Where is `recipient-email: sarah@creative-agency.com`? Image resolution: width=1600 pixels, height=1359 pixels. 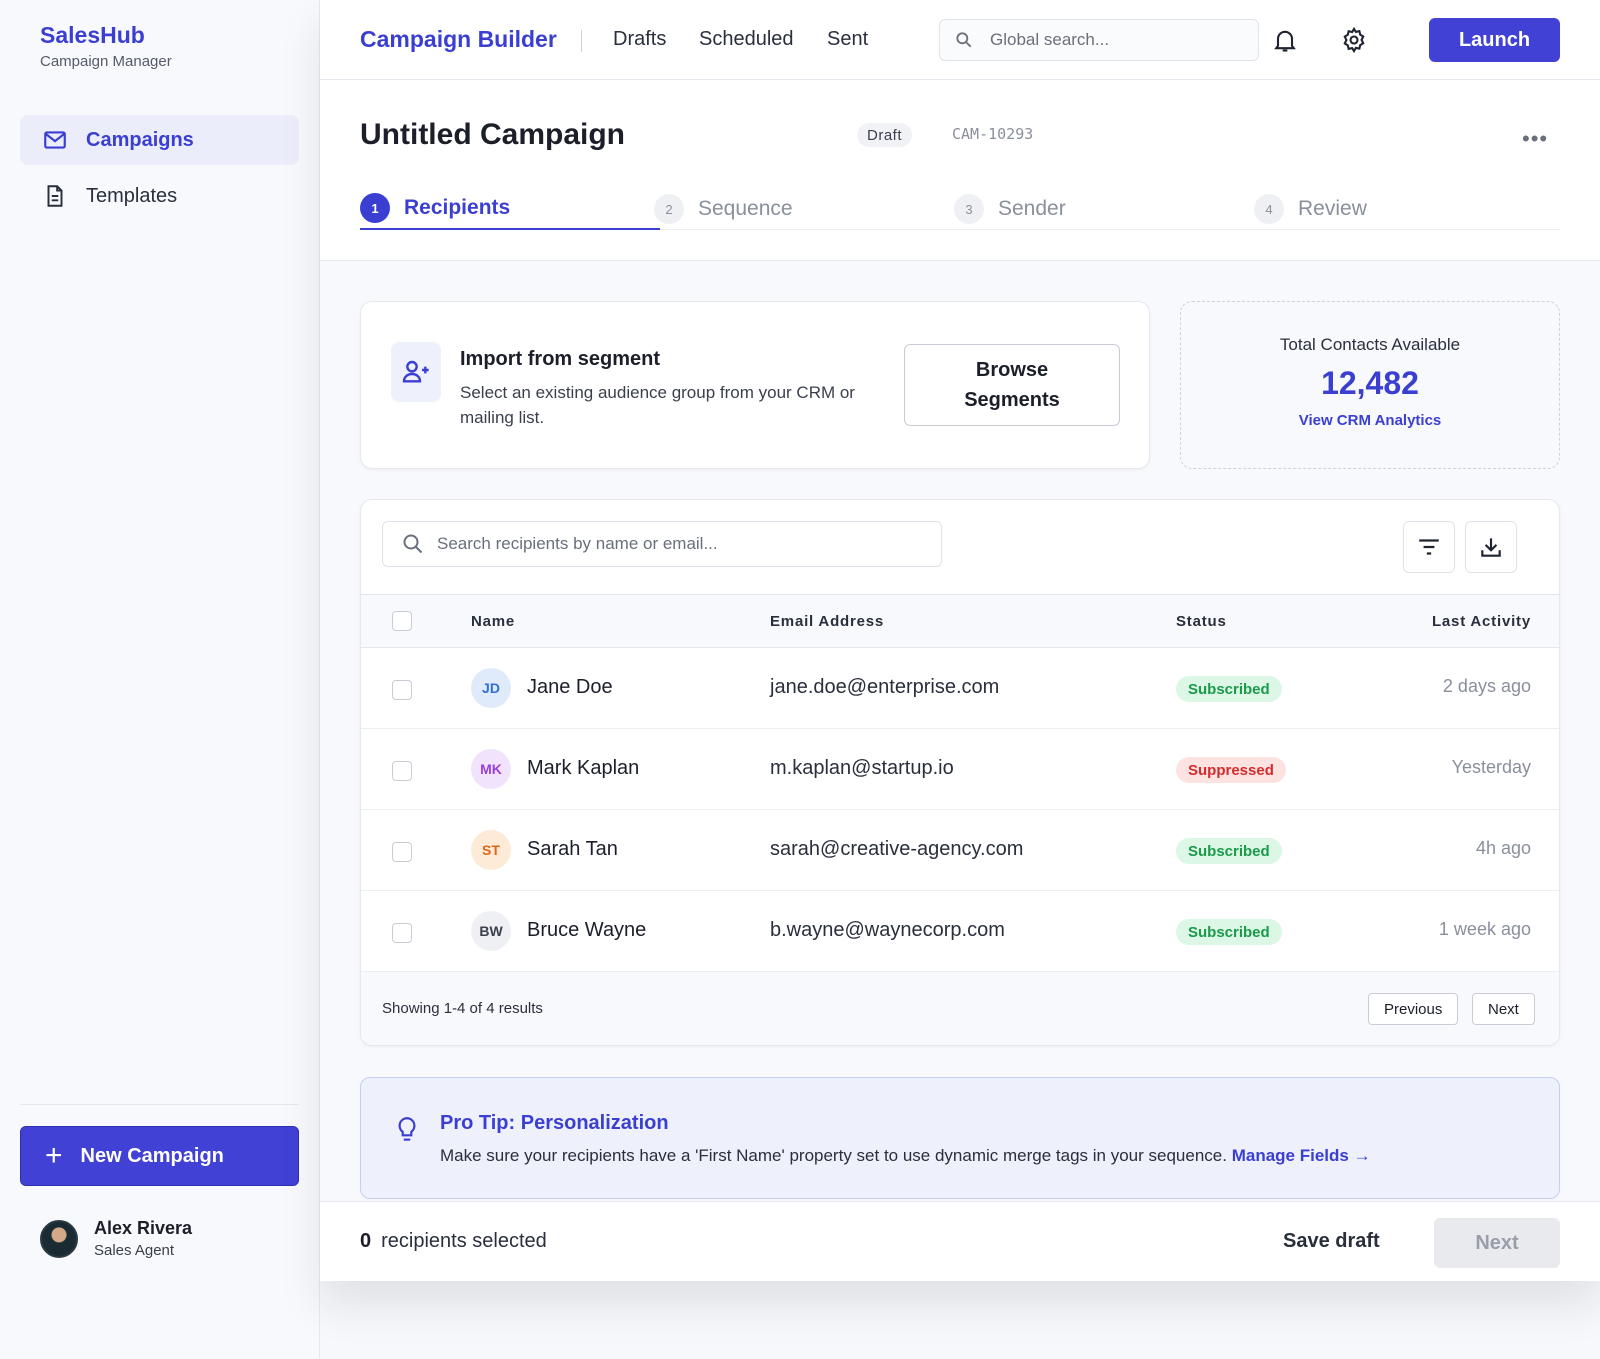 recipient-email: sarah@creative-agency.com is located at coordinates (897, 849).